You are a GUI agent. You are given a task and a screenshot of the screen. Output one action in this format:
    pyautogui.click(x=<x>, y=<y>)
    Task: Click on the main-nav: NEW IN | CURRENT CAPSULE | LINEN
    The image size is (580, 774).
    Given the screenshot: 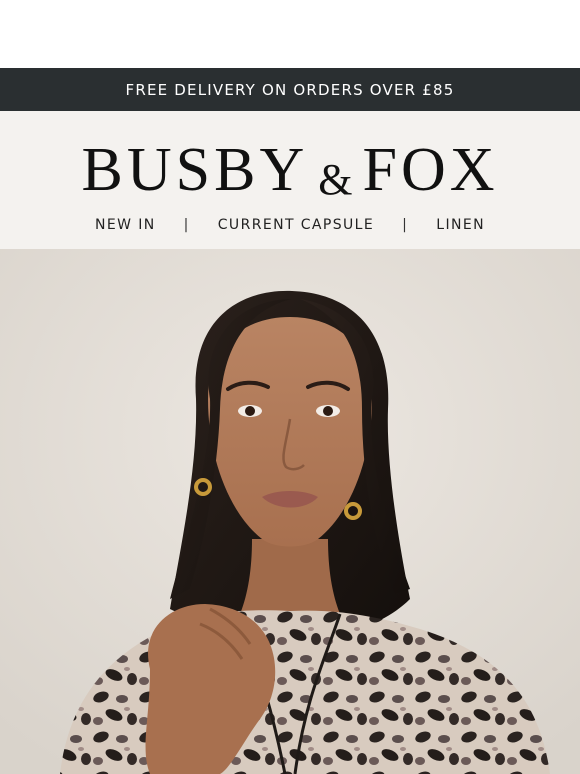 What is the action you would take?
    pyautogui.click(x=290, y=225)
    